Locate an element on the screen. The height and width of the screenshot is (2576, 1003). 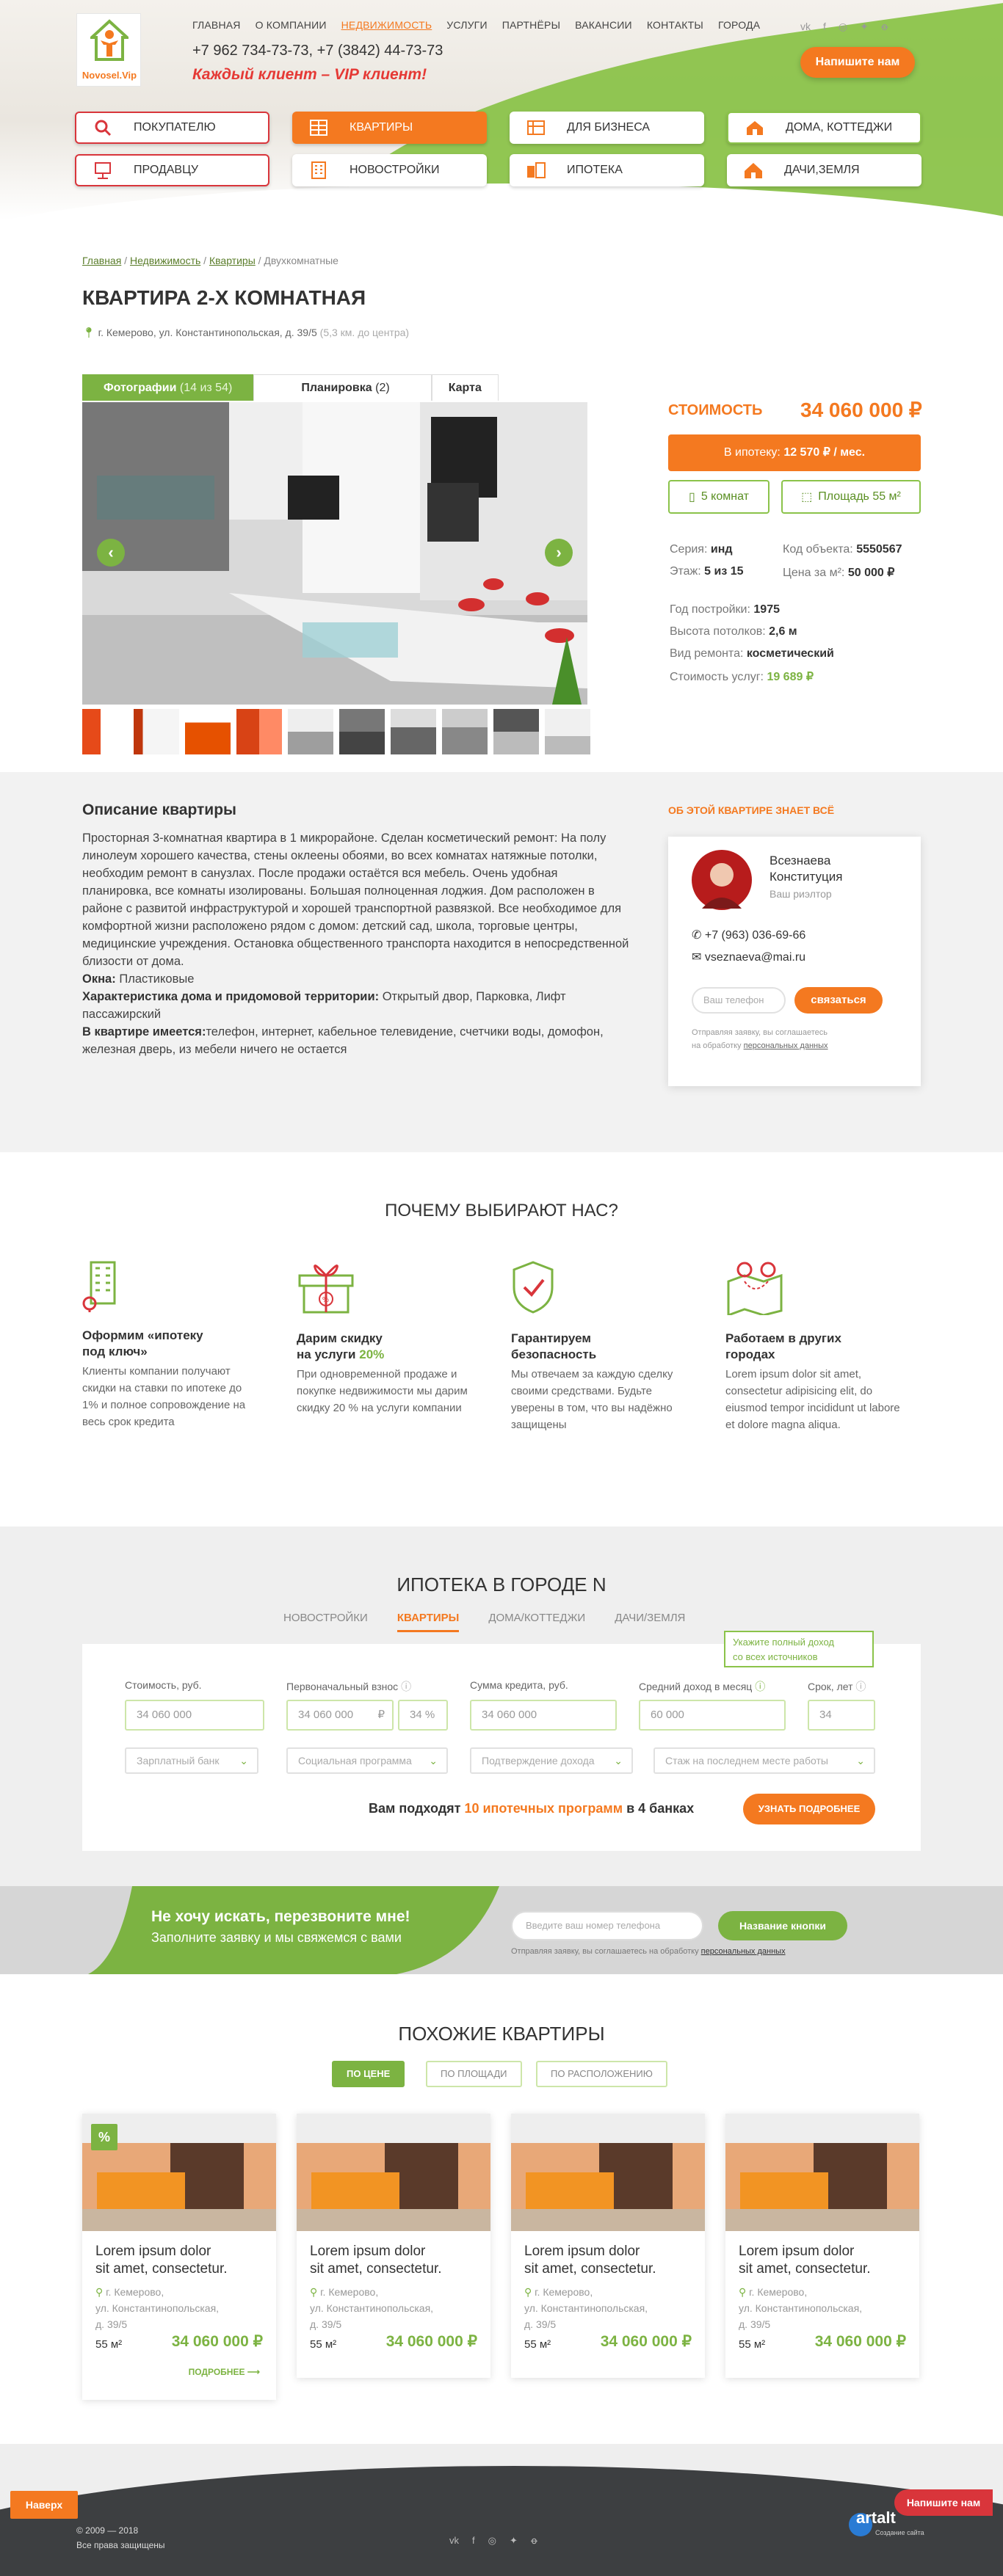
income-input: 60 000 is located at coordinates (713, 1715).